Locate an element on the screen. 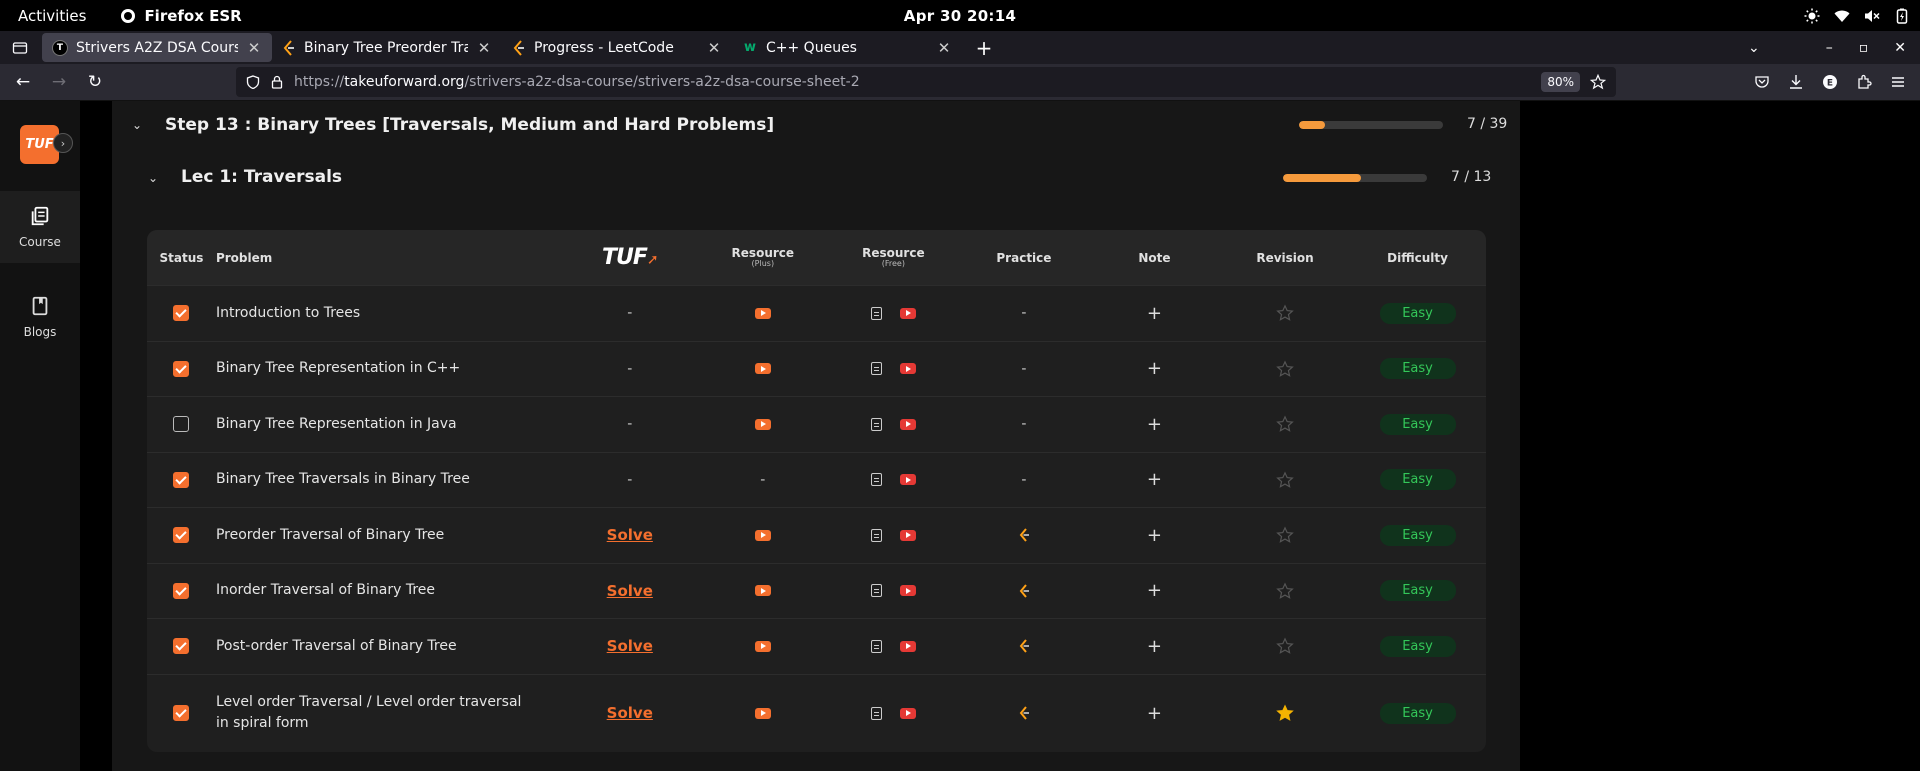 Image resolution: width=1920 pixels, height=771 pixels. bookmark-star-icon is located at coordinates (1598, 82).